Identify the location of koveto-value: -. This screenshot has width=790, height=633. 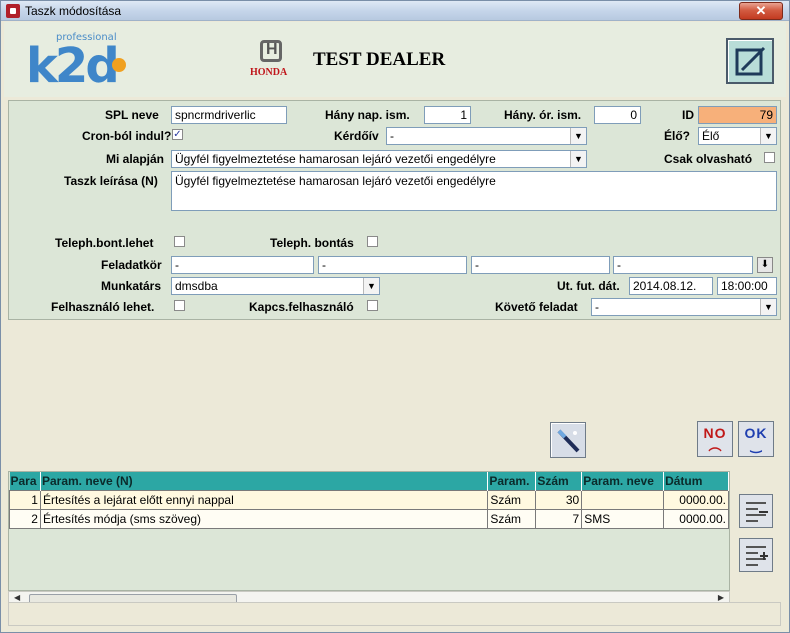
(597, 307).